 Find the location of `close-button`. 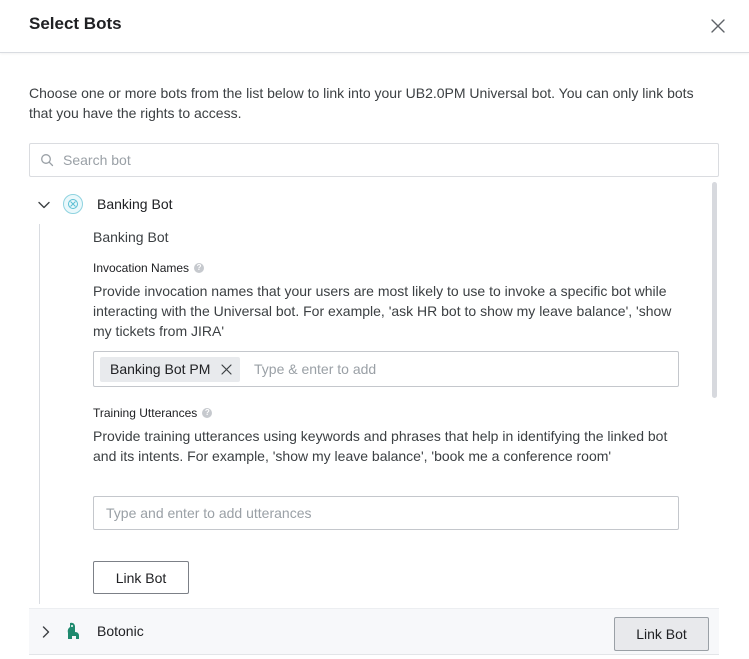

close-button is located at coordinates (718, 26).